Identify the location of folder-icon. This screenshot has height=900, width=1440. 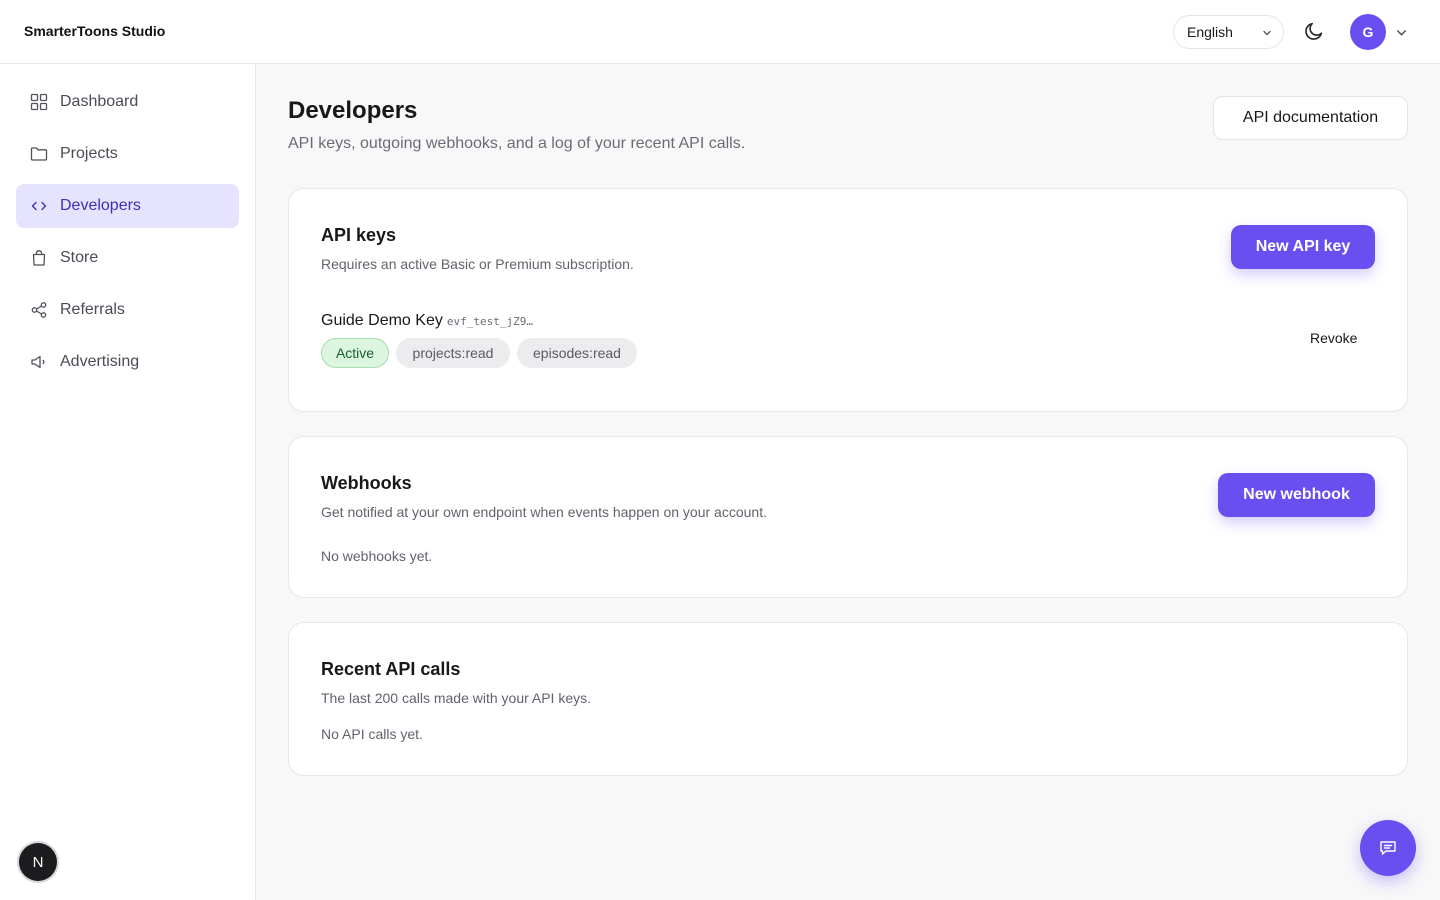
(39, 154).